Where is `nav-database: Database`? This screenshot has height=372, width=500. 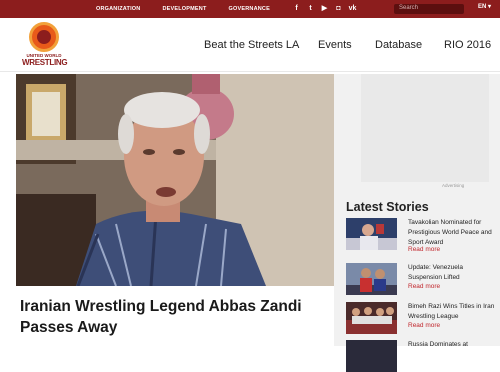 nav-database: Database is located at coordinates (398, 45).